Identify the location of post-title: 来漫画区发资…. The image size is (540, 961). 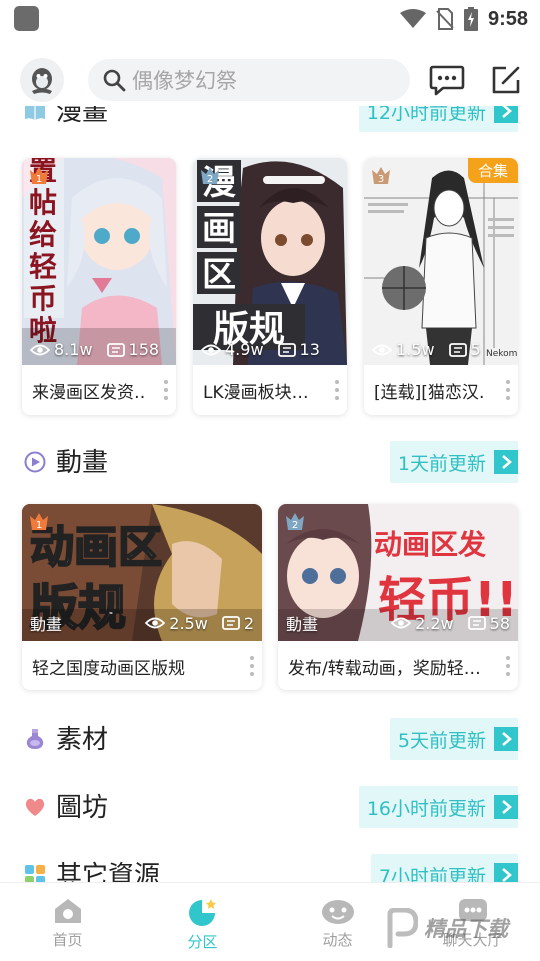
(88, 392).